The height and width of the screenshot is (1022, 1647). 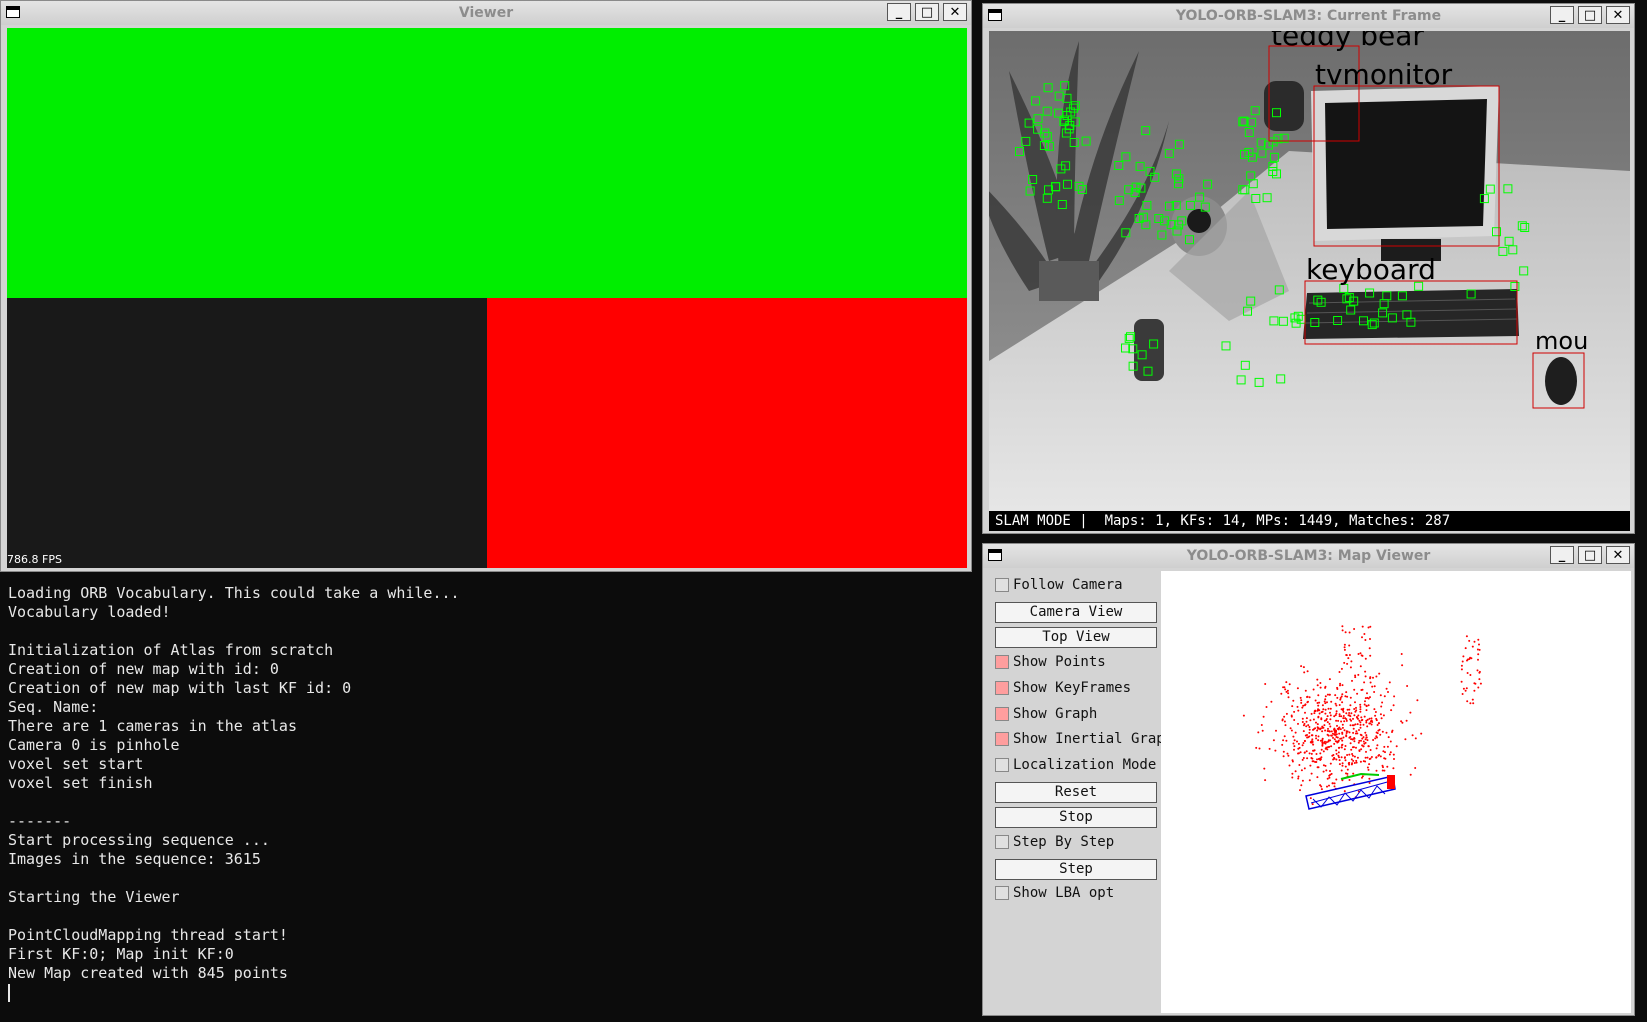 What do you see at coordinates (1002, 585) in the screenshot?
I see `follow-camera-checkbox` at bounding box center [1002, 585].